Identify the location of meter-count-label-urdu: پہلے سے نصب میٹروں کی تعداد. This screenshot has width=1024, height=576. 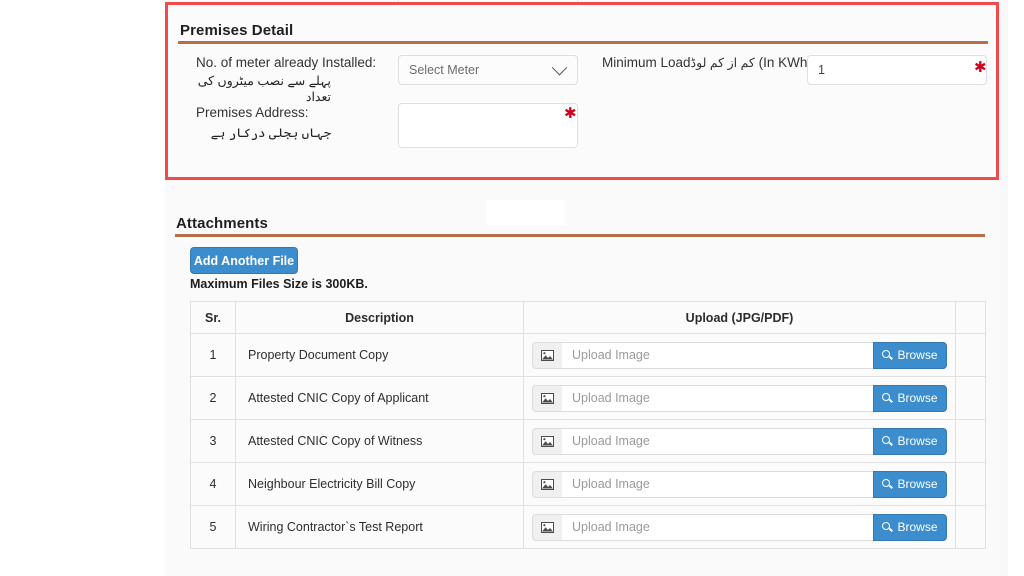
(264, 89).